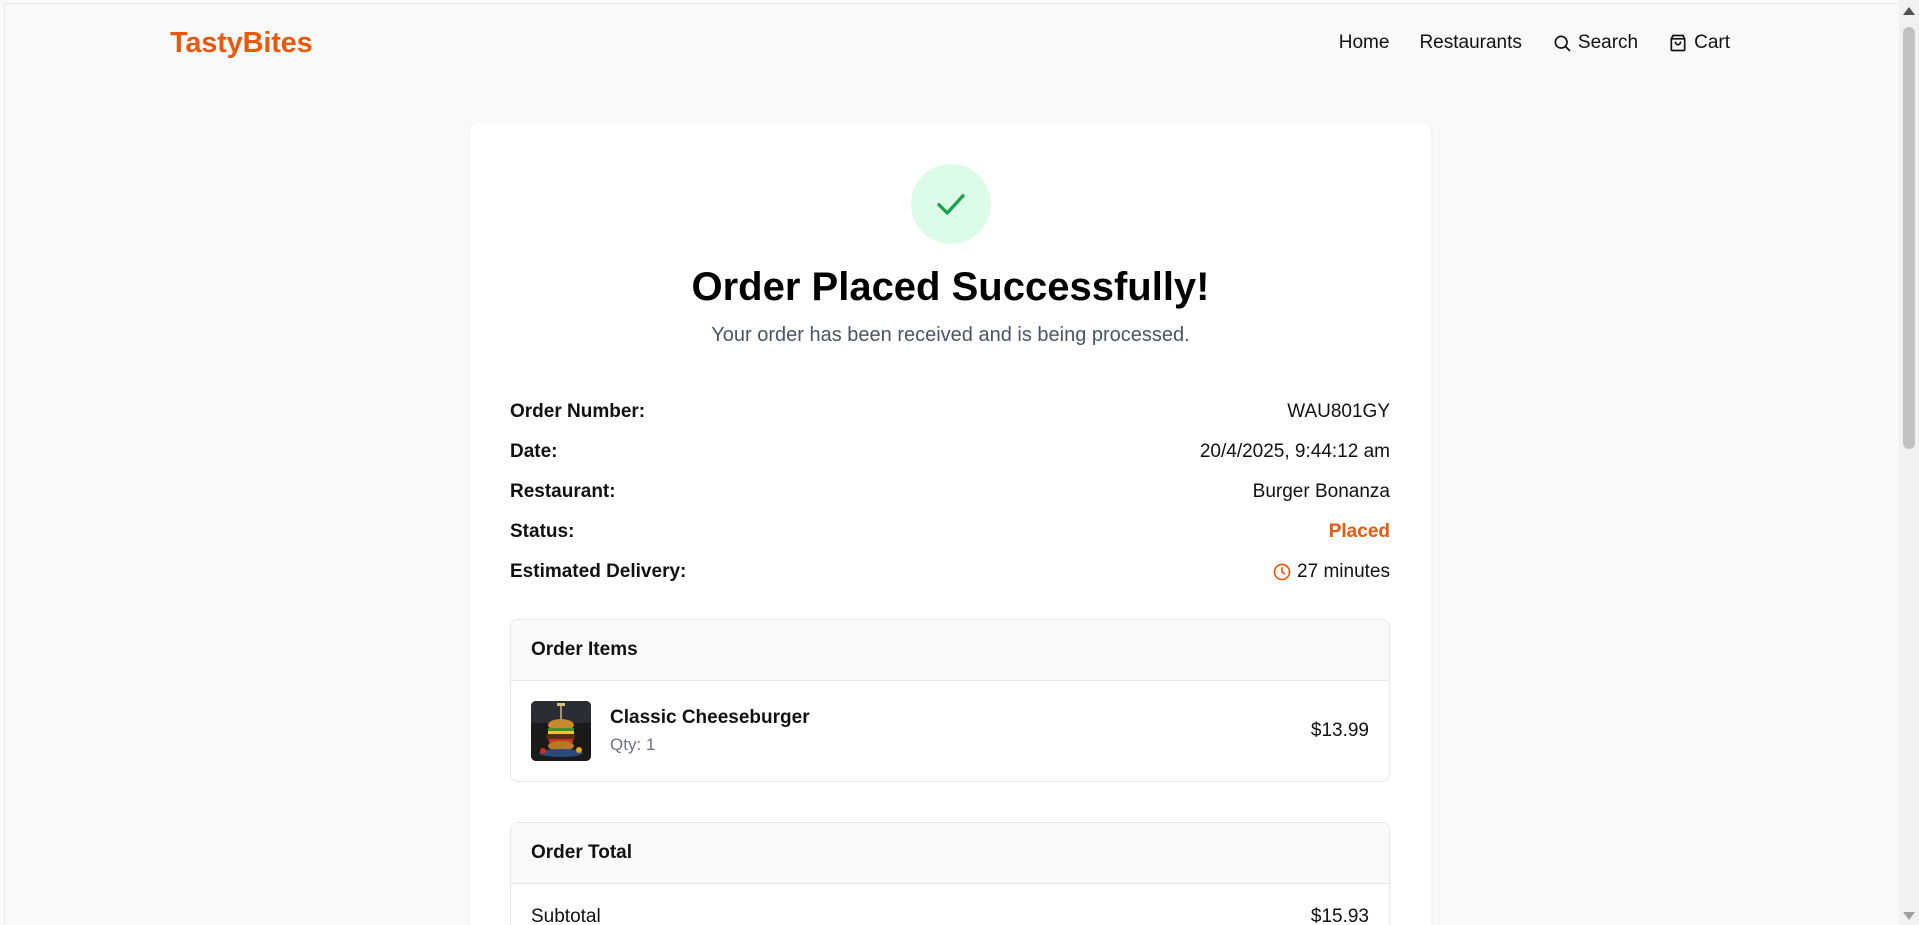 This screenshot has height=925, width=1919. I want to click on restaurant-row: Restaurant: Burger Bonanza, so click(950, 492).